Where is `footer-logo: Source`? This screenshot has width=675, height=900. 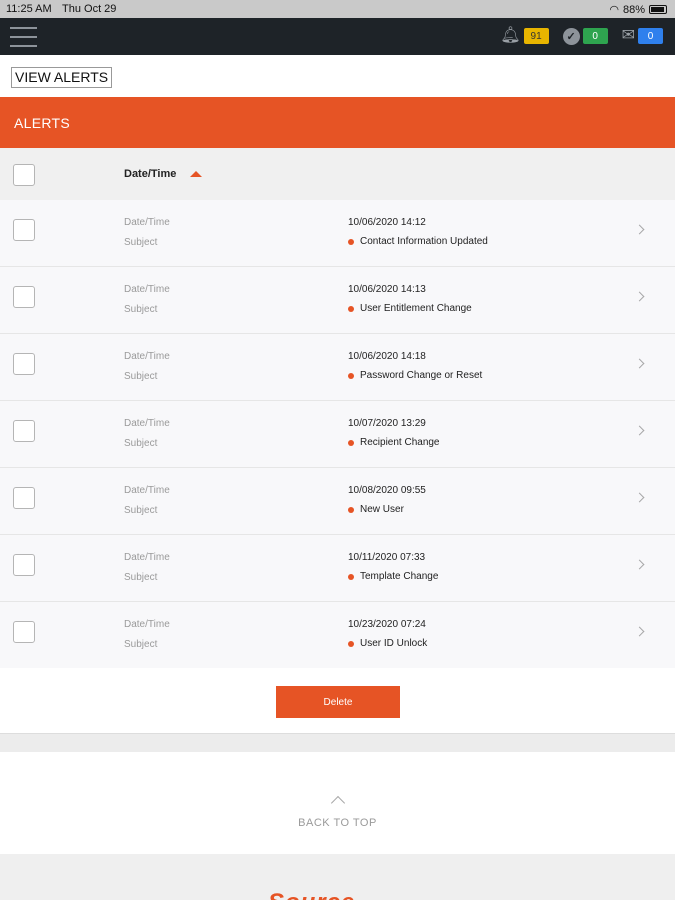
footer-logo: Source is located at coordinates (311, 894).